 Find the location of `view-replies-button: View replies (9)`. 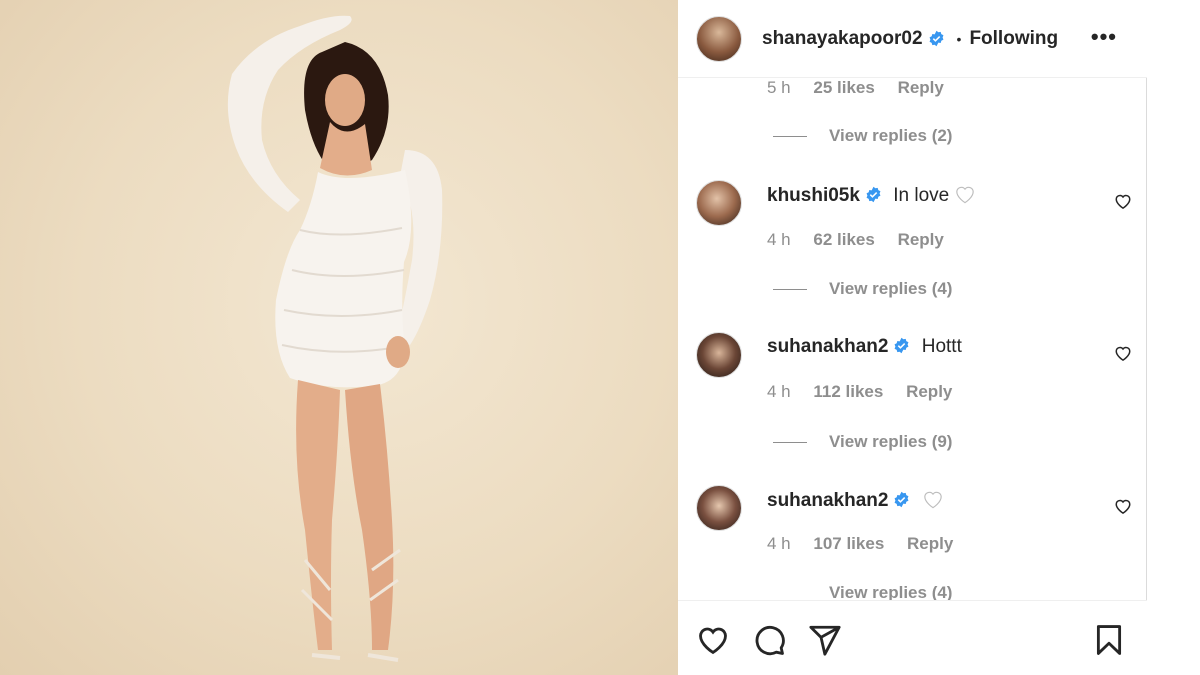

view-replies-button: View replies (9) is located at coordinates (862, 442).